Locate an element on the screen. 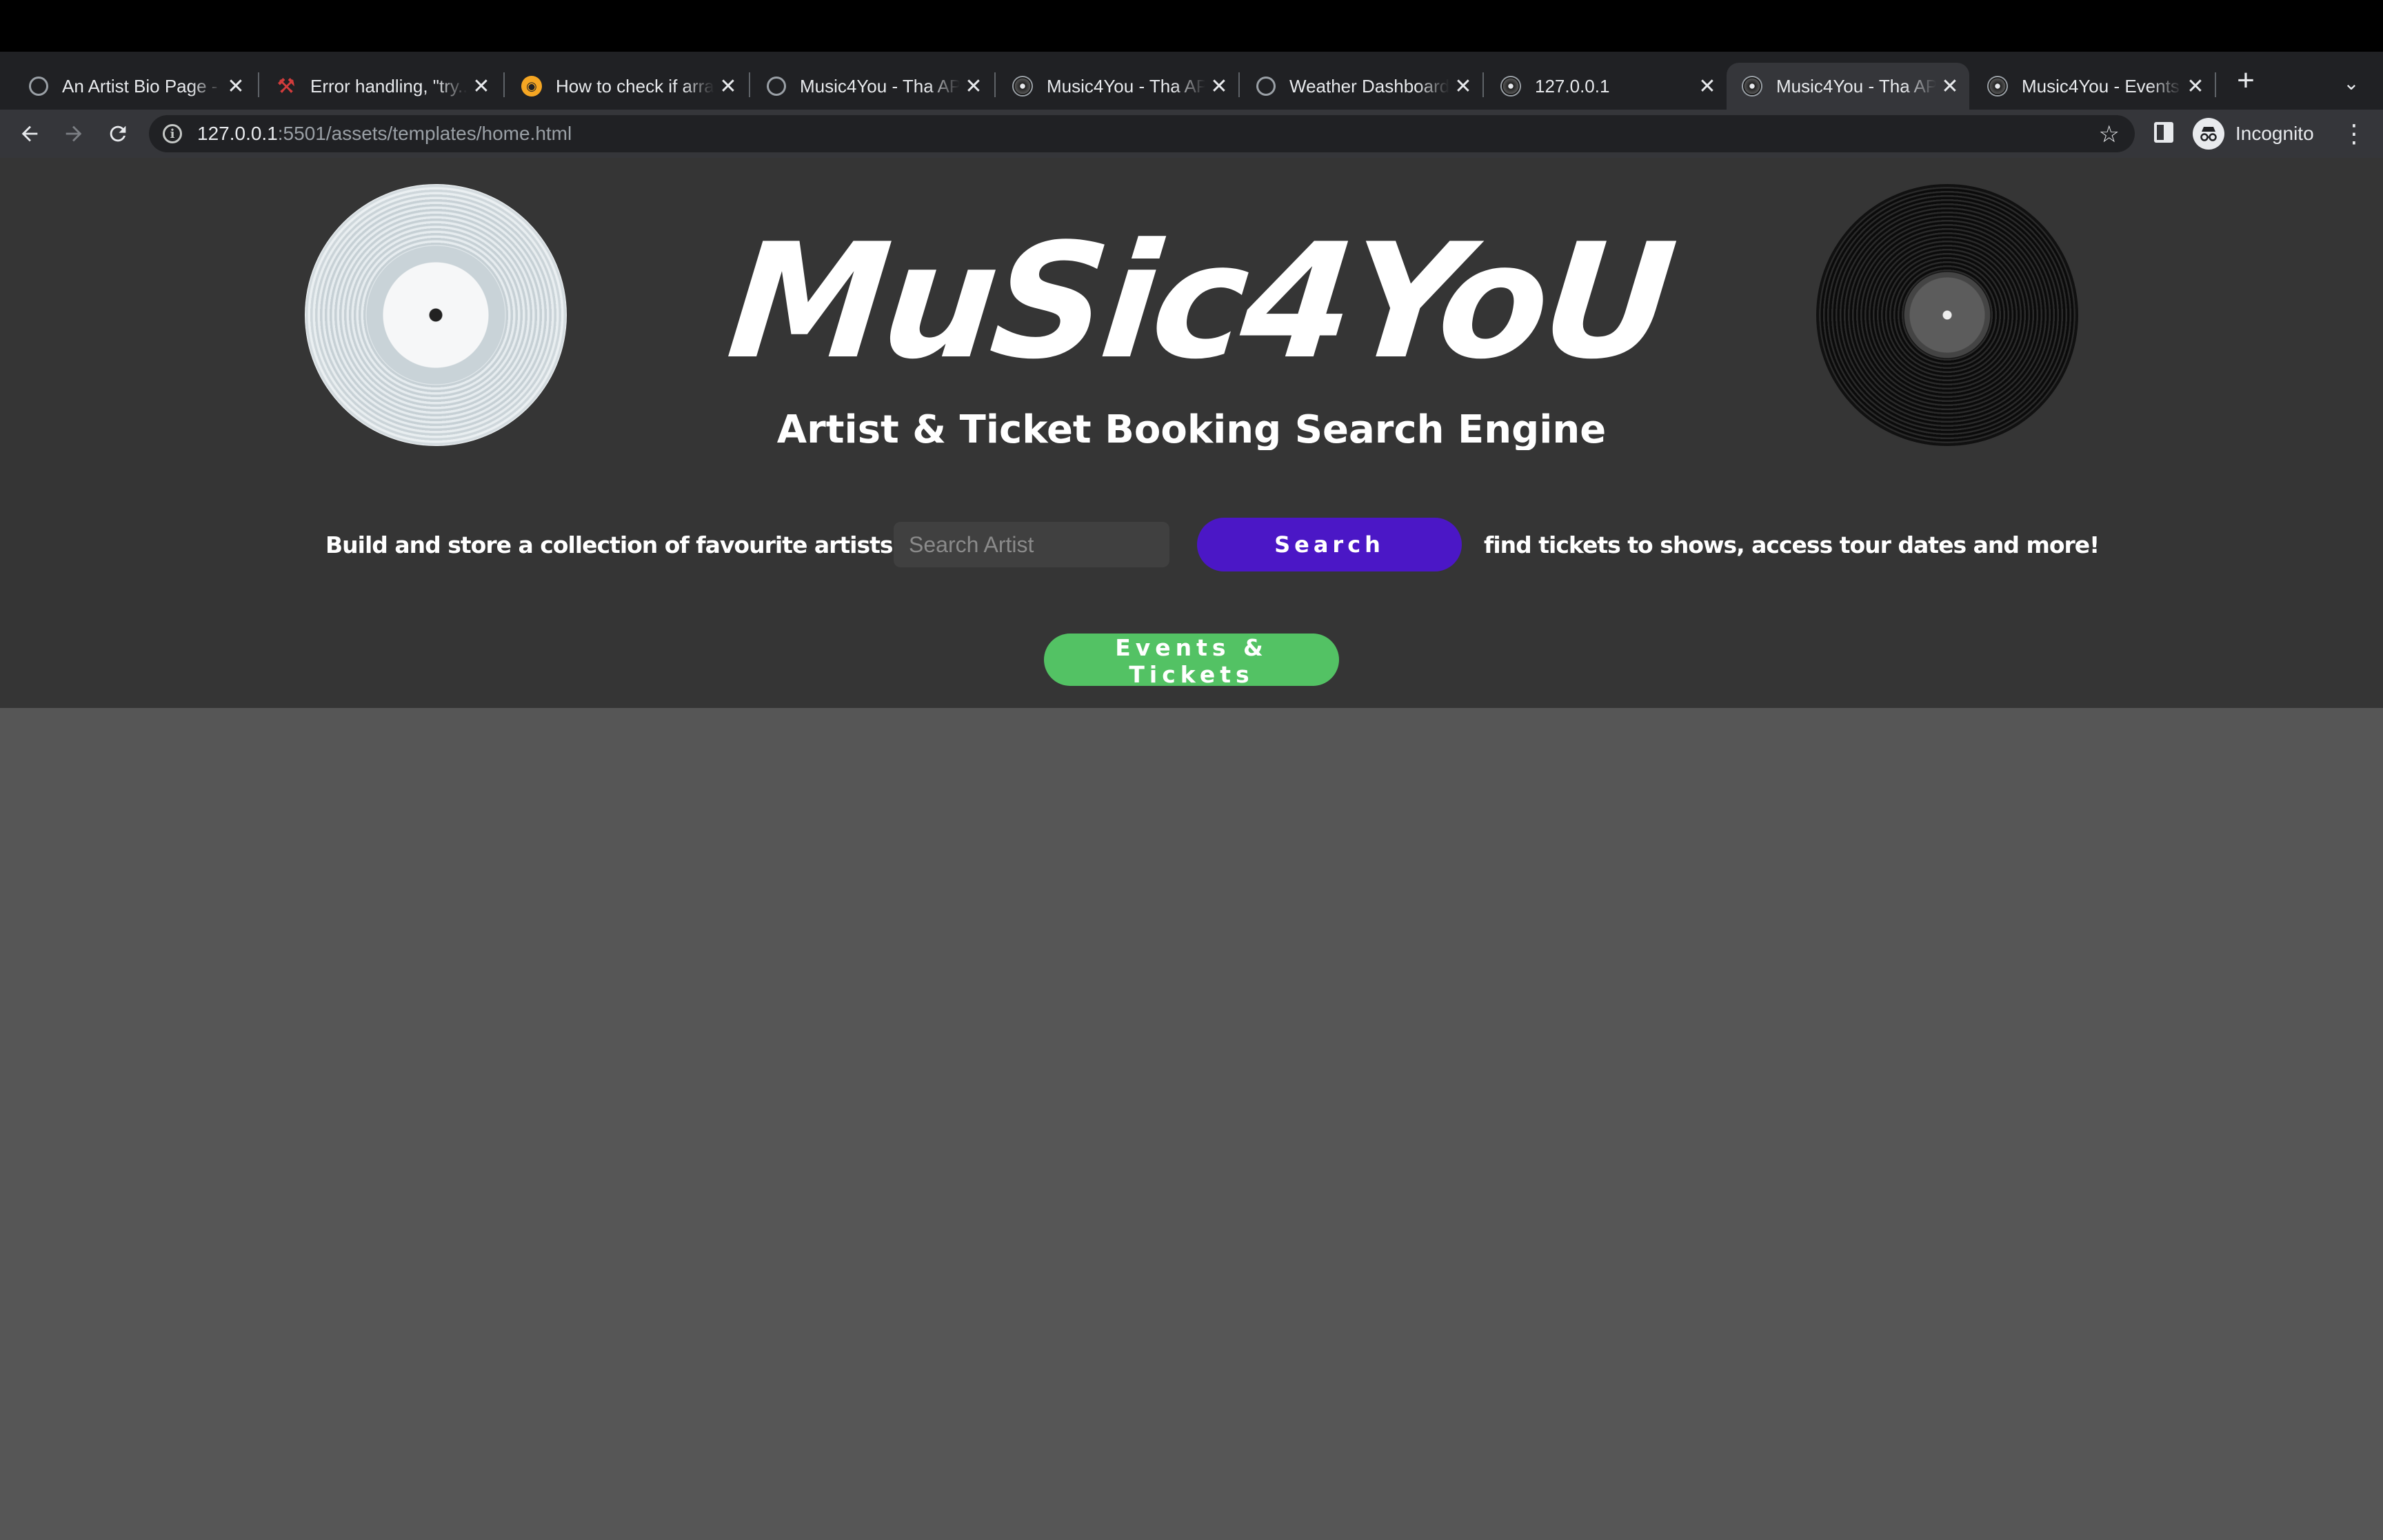 Image resolution: width=2383 pixels, height=1540 pixels. site-logo: MuSic4YoU is located at coordinates (1200, 302).